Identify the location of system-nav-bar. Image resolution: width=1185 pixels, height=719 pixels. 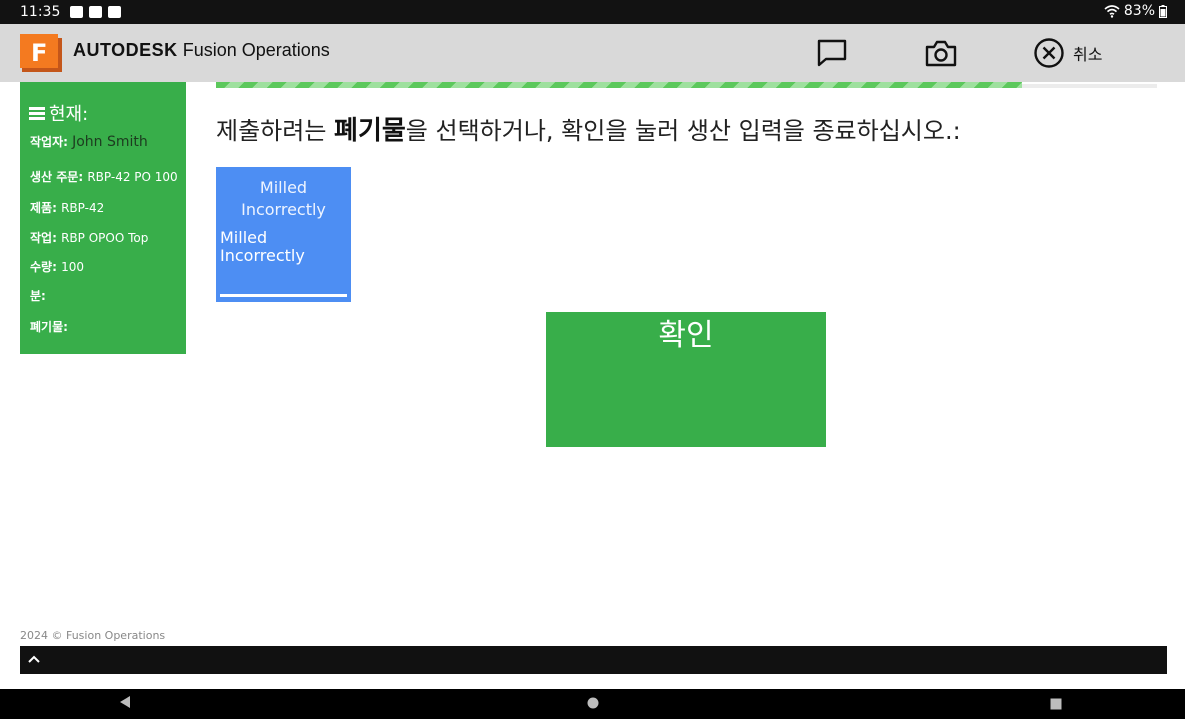
(592, 704).